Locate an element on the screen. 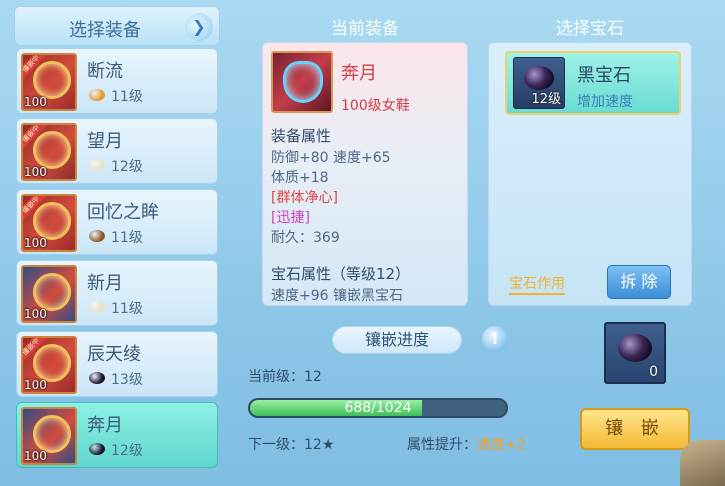 The height and width of the screenshot is (486, 725). equipment-name: 断流 is located at coordinates (105, 71).